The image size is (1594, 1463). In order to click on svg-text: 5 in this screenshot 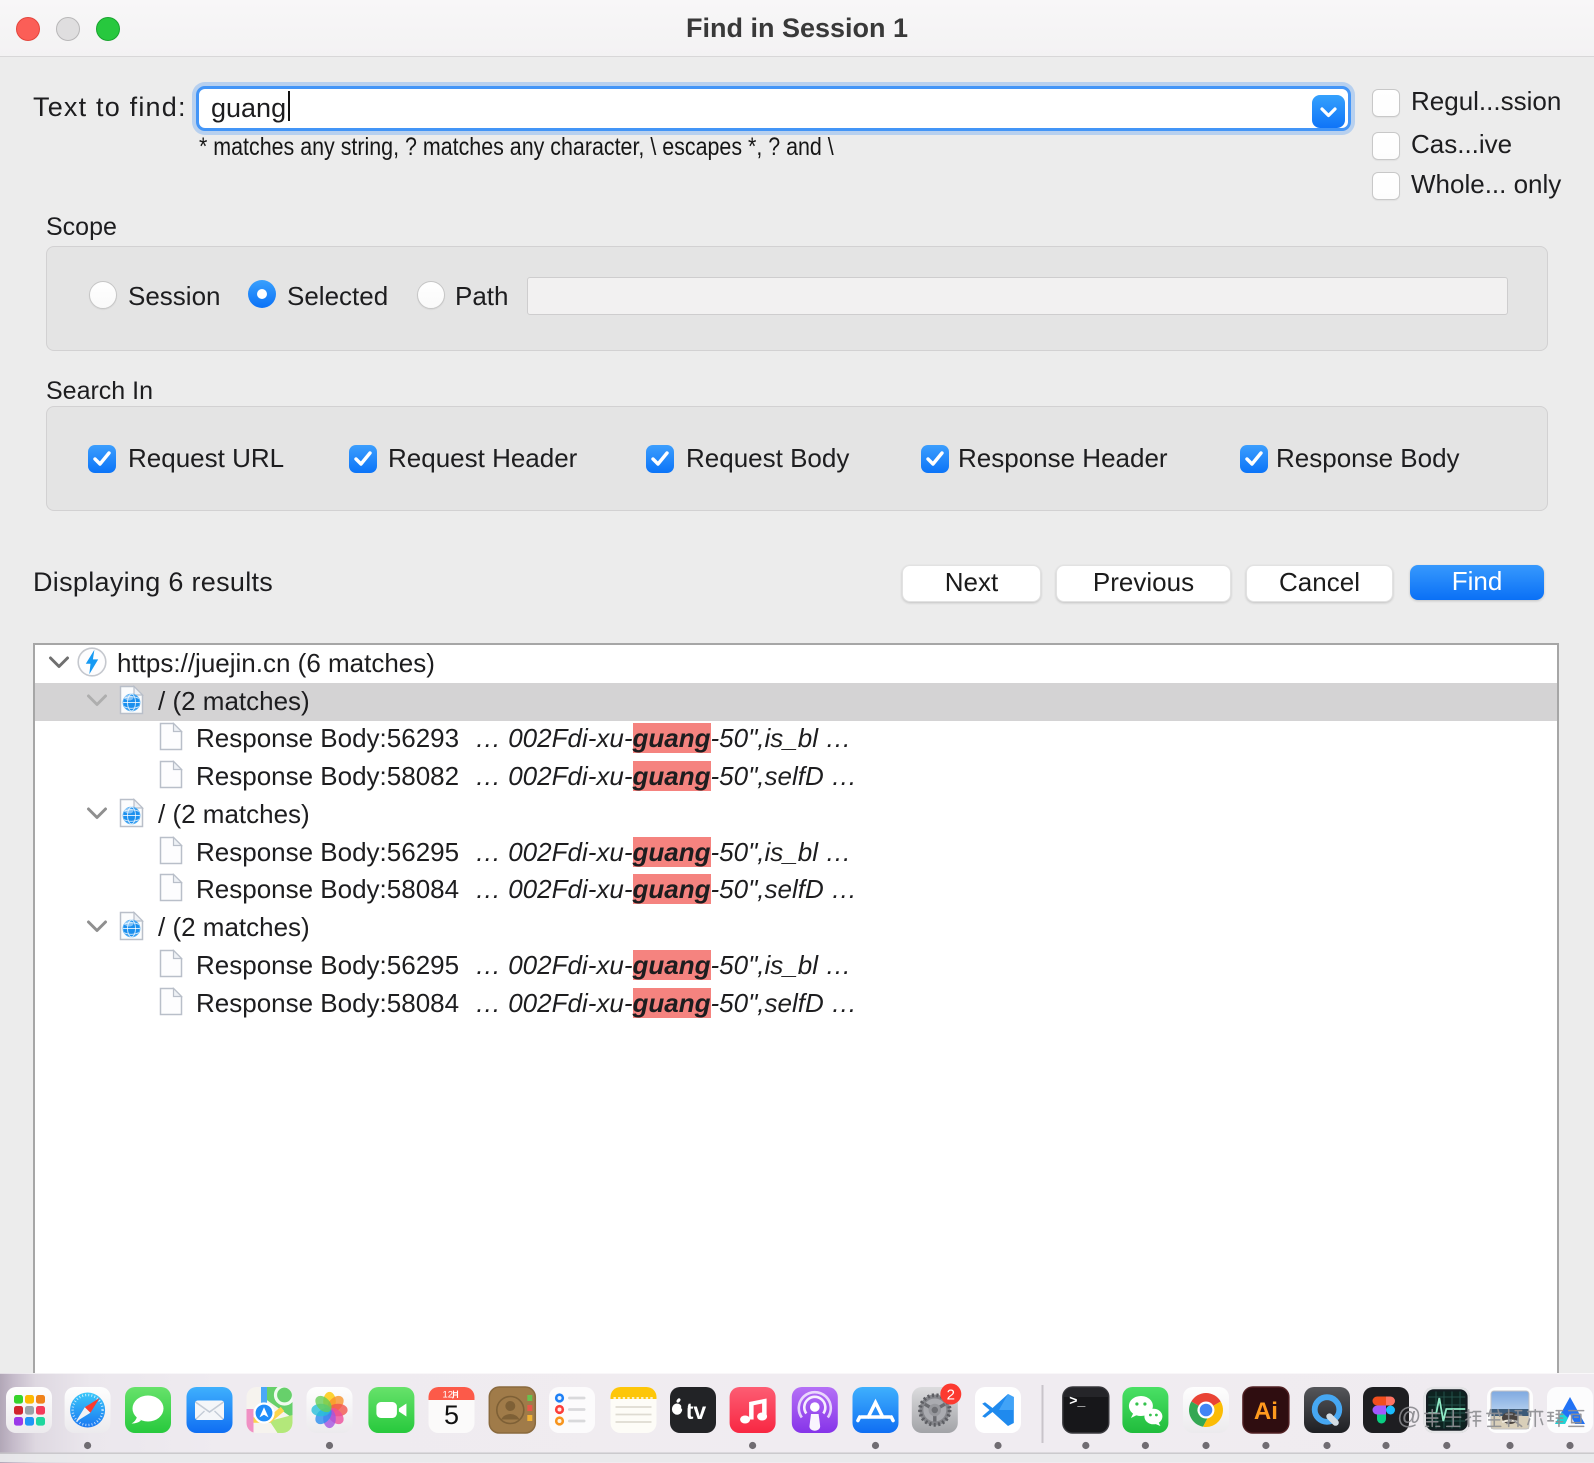, I will do `click(451, 1415)`.